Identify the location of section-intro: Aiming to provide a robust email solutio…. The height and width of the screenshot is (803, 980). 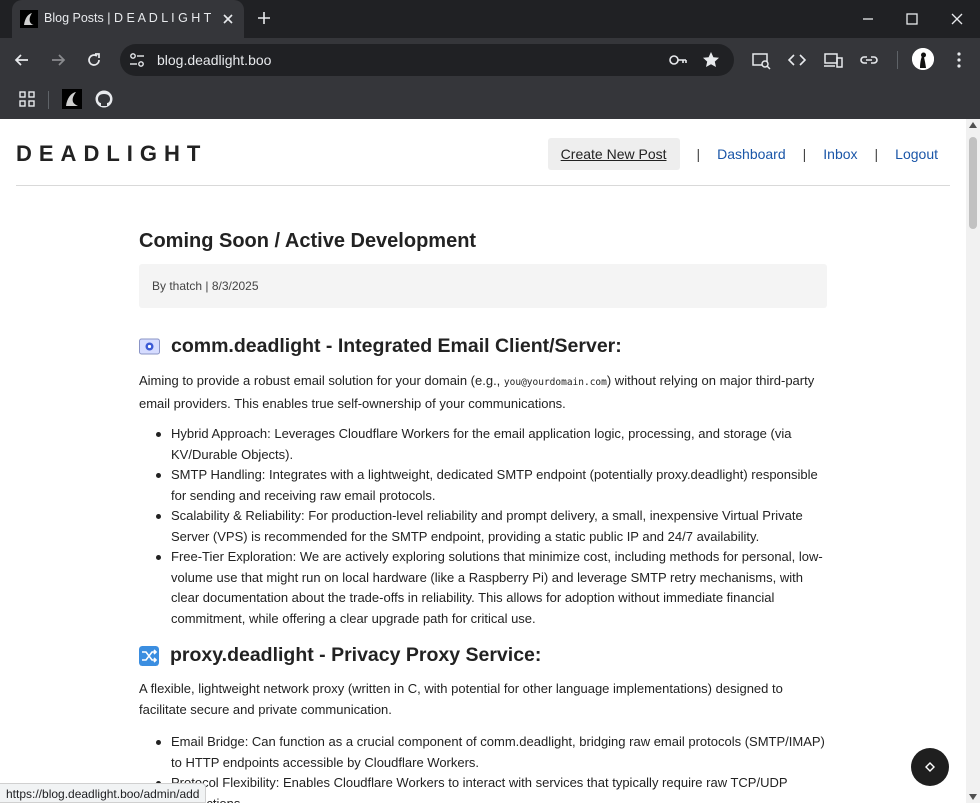
(483, 392).